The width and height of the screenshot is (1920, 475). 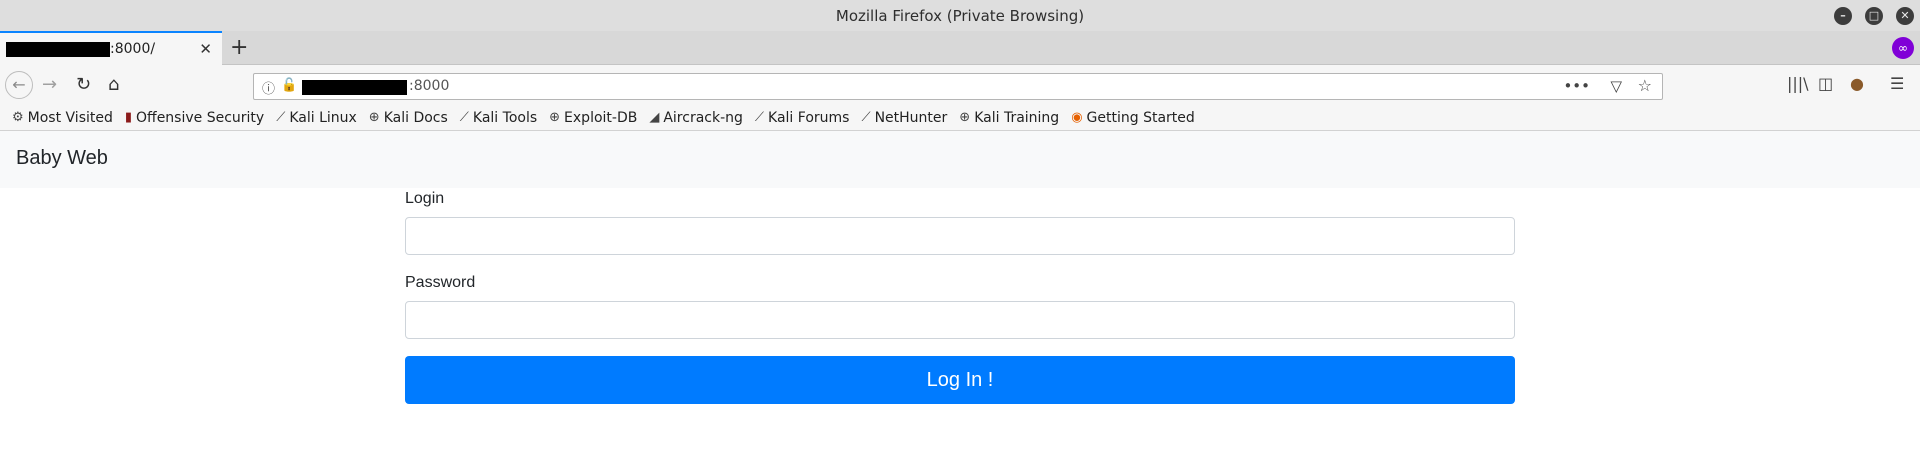 I want to click on password-input, so click(x=960, y=320).